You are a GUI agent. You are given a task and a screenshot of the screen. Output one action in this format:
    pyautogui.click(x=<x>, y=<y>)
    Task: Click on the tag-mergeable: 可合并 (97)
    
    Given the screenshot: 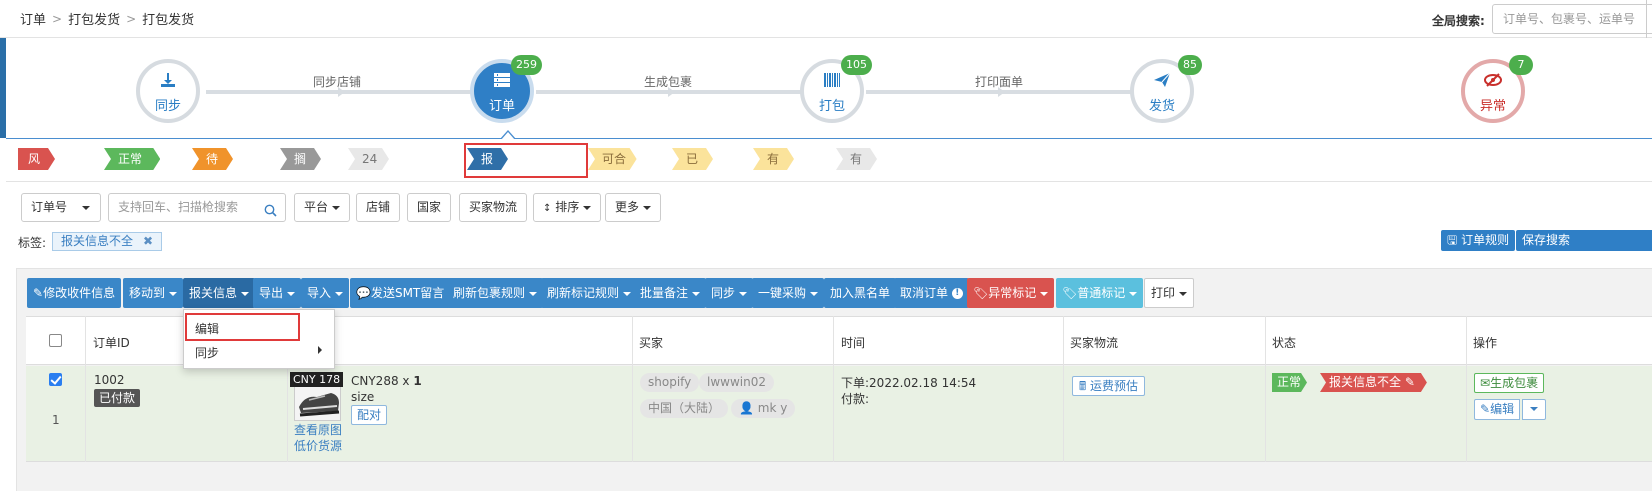 What is the action you would take?
    pyautogui.click(x=612, y=159)
    